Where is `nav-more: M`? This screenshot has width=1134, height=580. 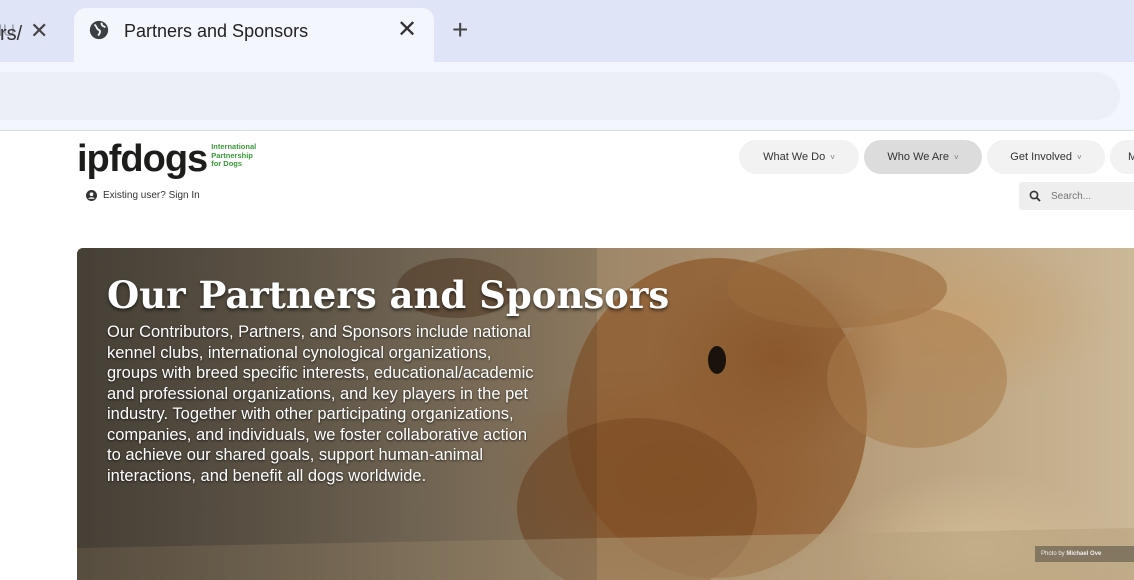
nav-more: M is located at coordinates (1122, 157).